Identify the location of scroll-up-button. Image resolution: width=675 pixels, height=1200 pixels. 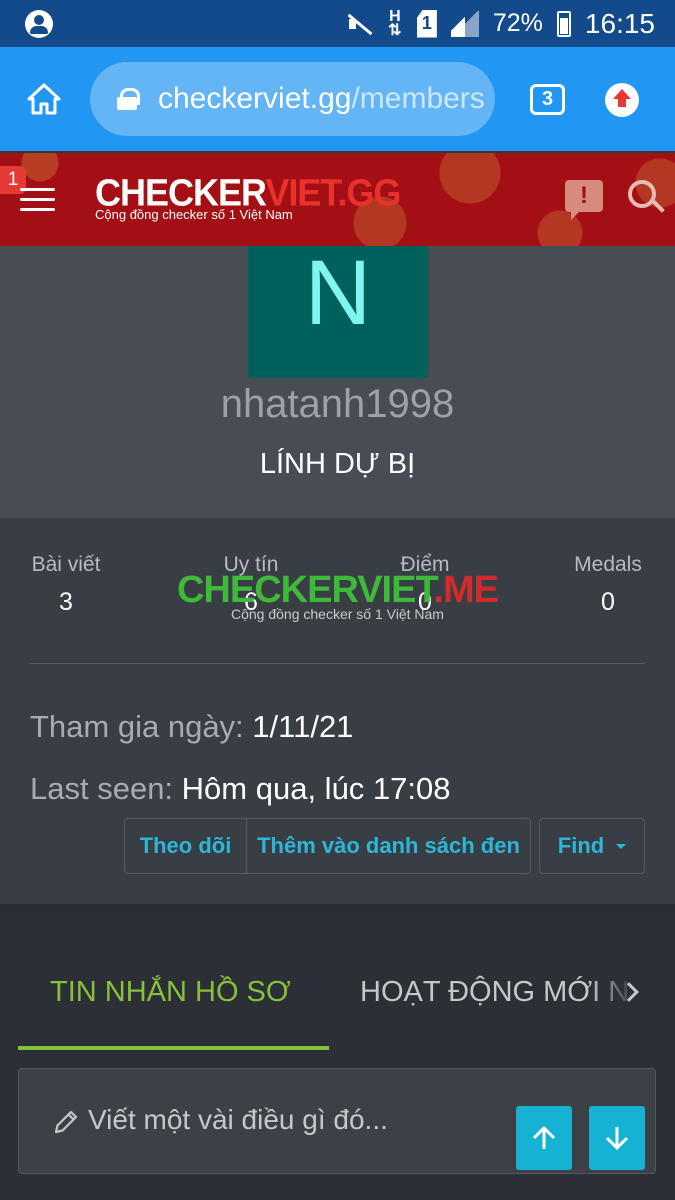
(544, 1138).